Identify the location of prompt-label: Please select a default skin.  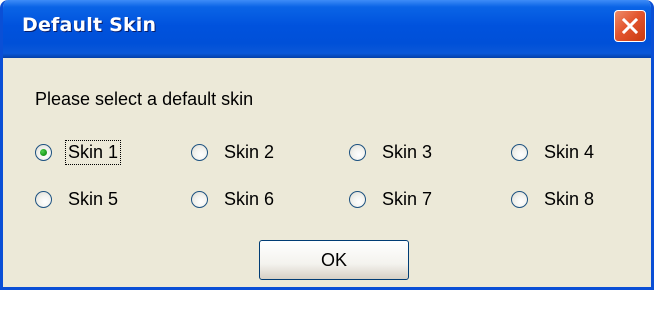
(144, 99).